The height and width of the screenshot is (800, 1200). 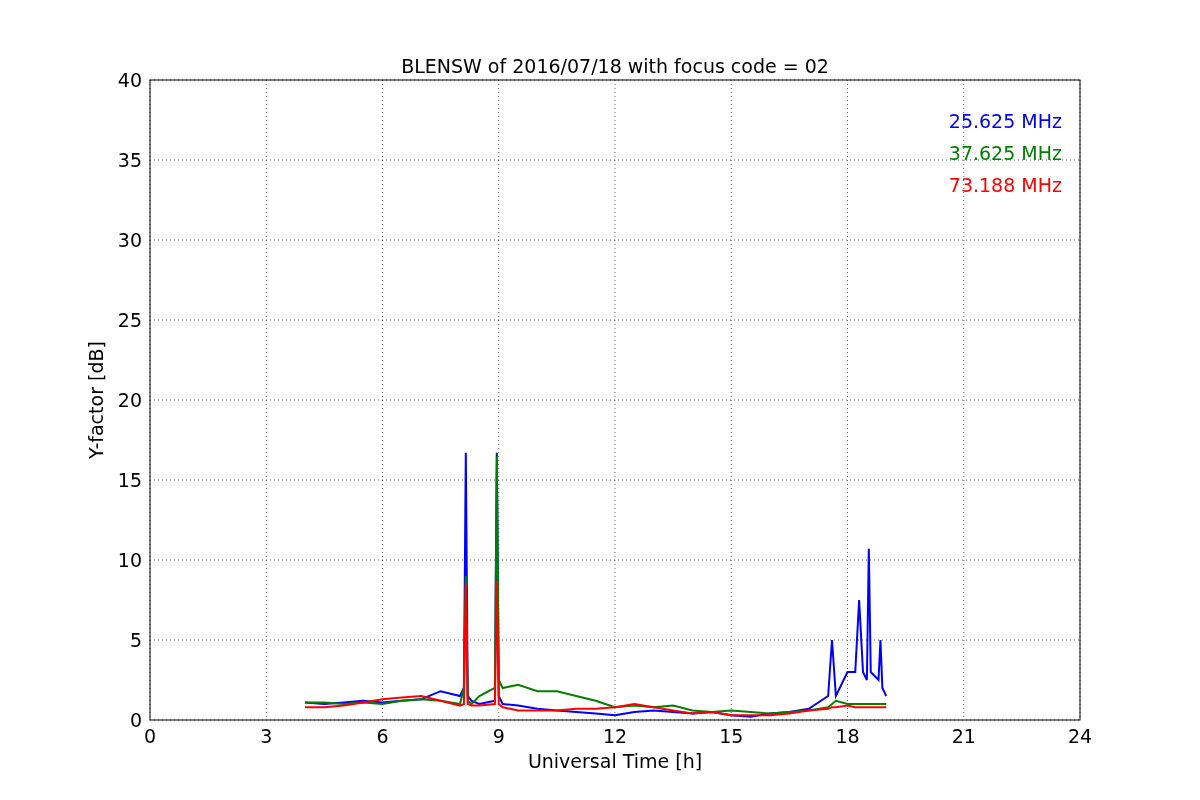 What do you see at coordinates (615, 761) in the screenshot?
I see `x-axis-label: Universal Time [h]` at bounding box center [615, 761].